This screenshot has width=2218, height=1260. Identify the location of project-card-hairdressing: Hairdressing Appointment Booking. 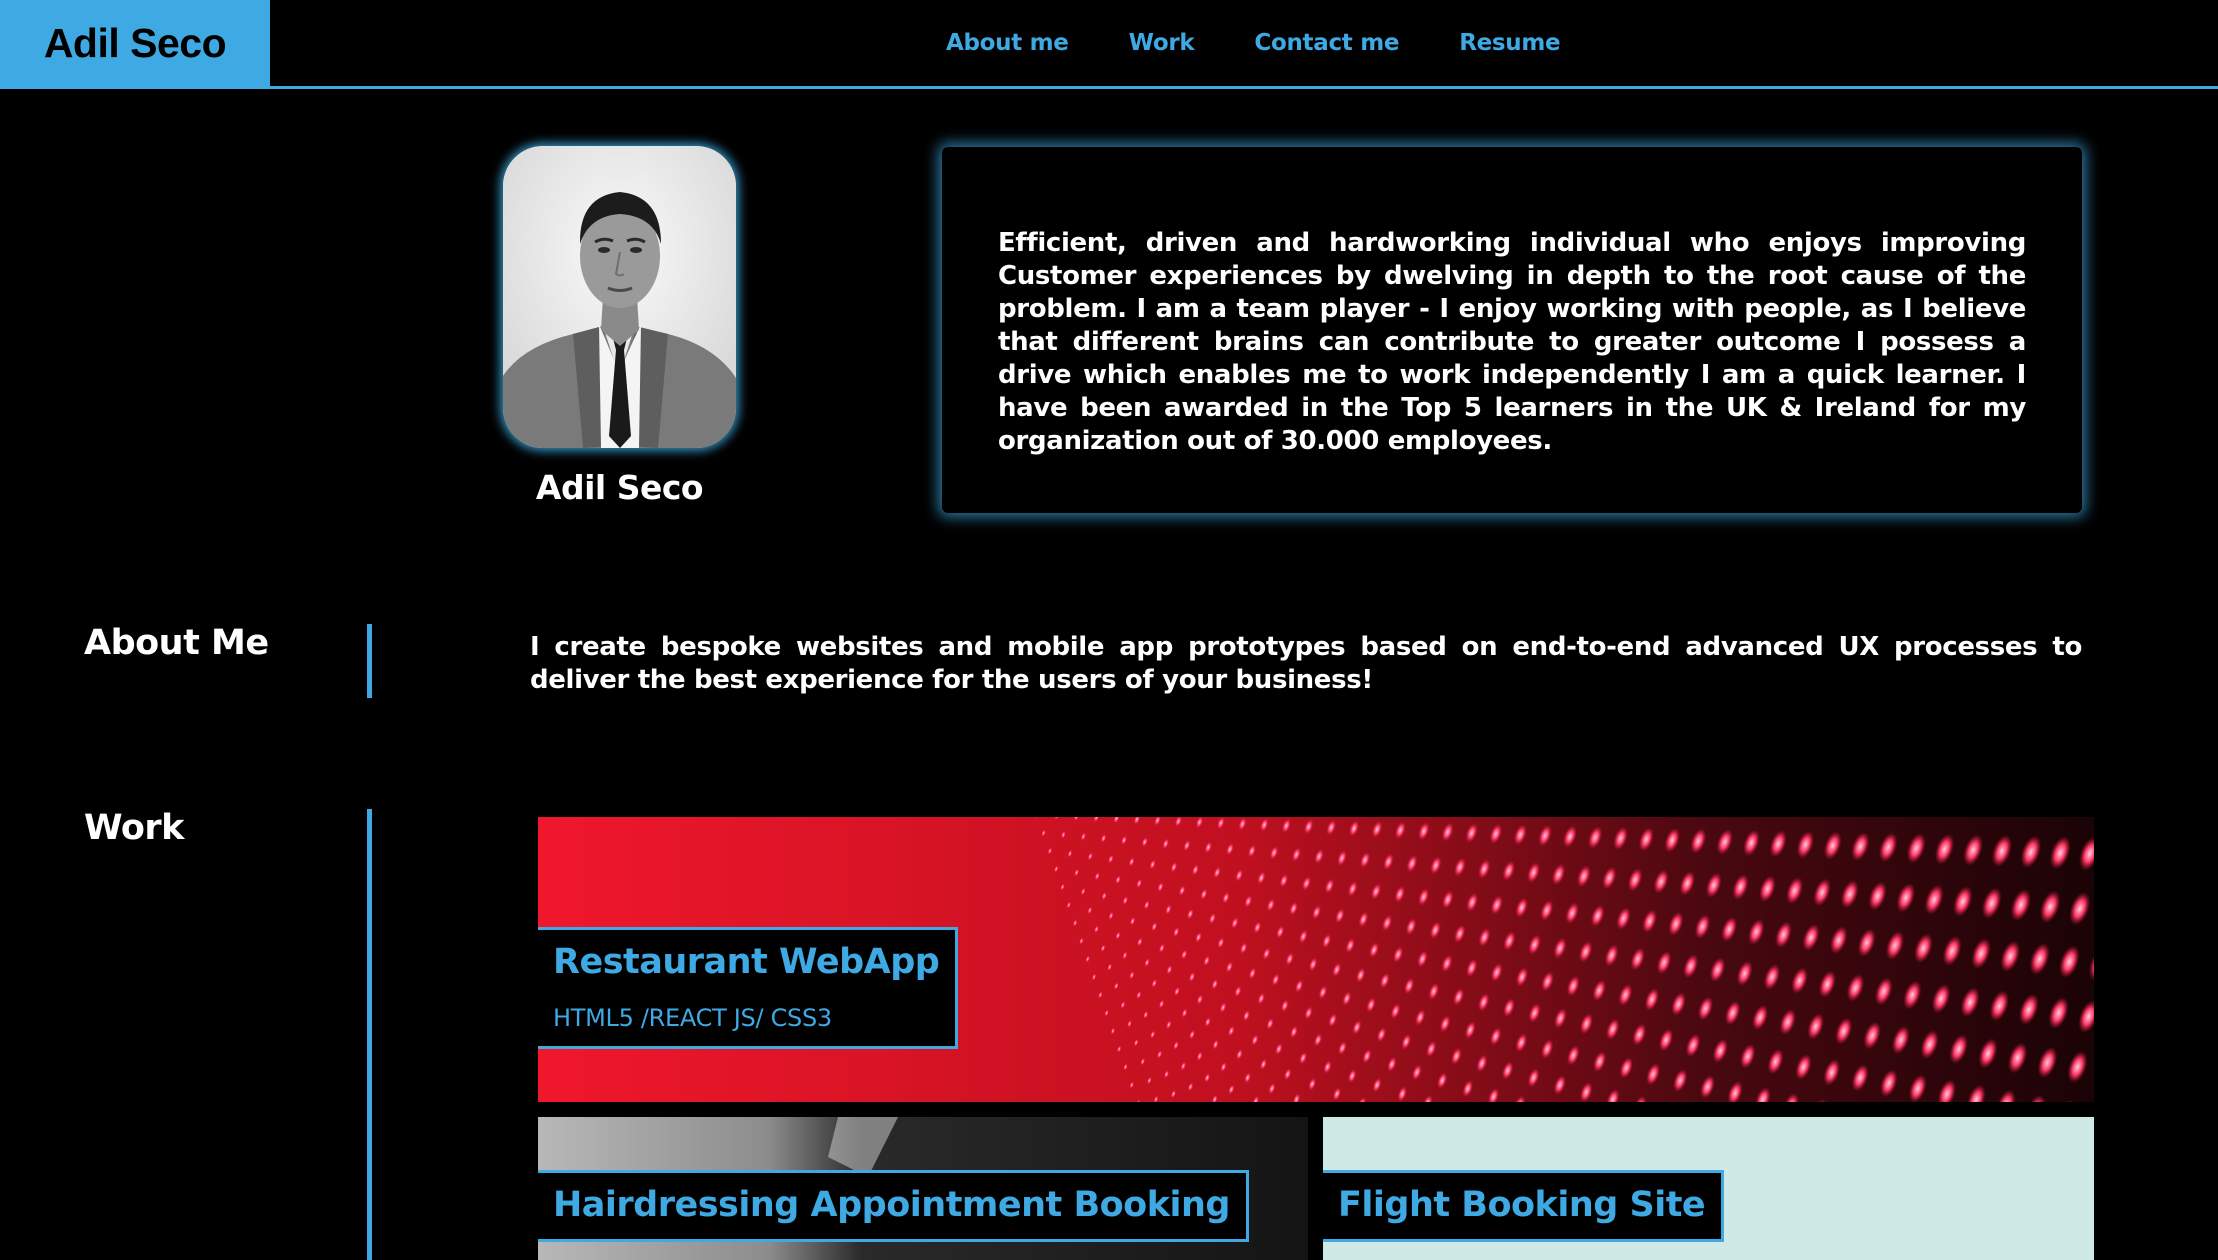
(923, 1188).